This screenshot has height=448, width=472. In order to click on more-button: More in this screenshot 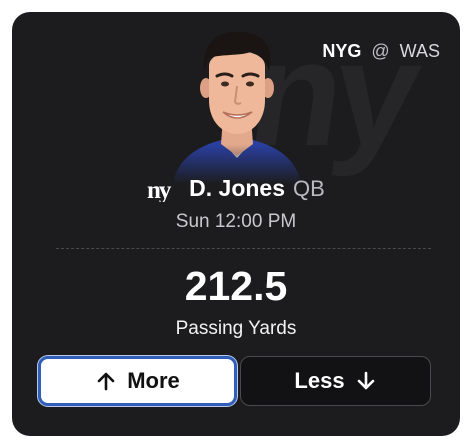, I will do `click(137, 381)`.